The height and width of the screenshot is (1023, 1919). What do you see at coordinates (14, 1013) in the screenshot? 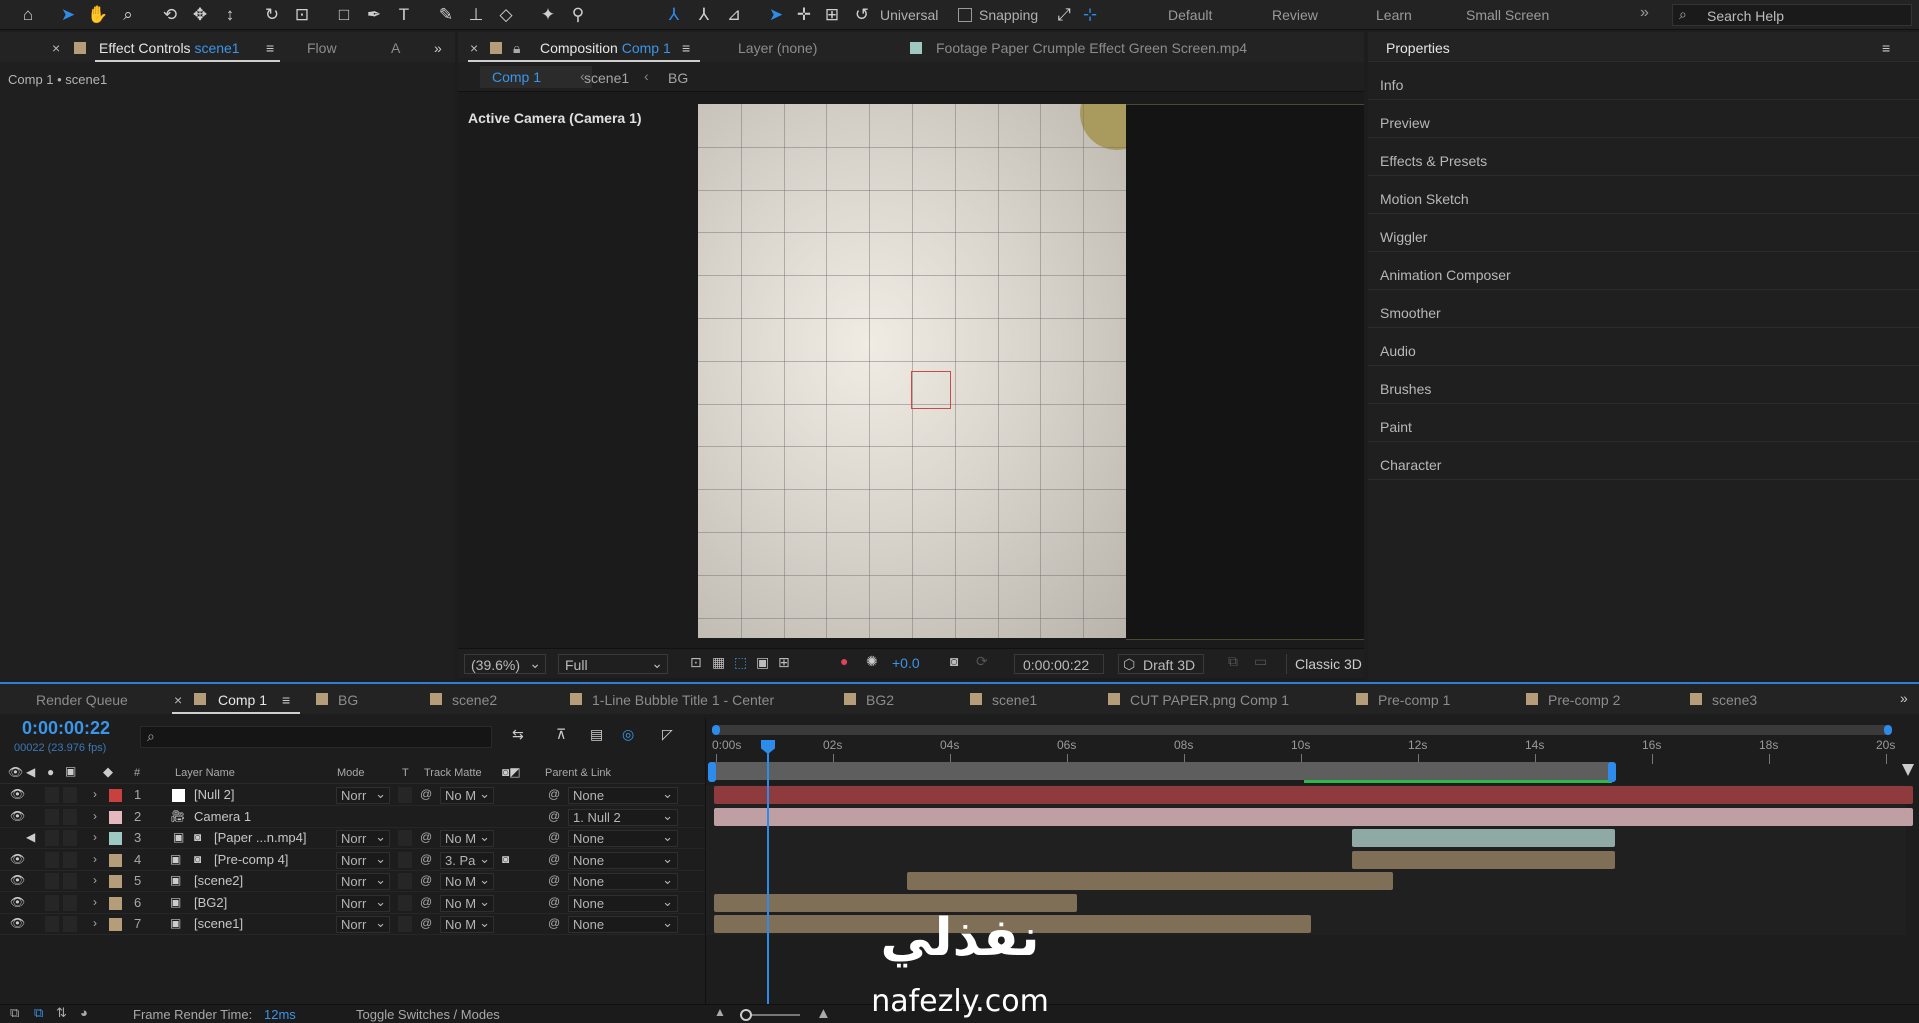
I see `render-icon: ⧉` at bounding box center [14, 1013].